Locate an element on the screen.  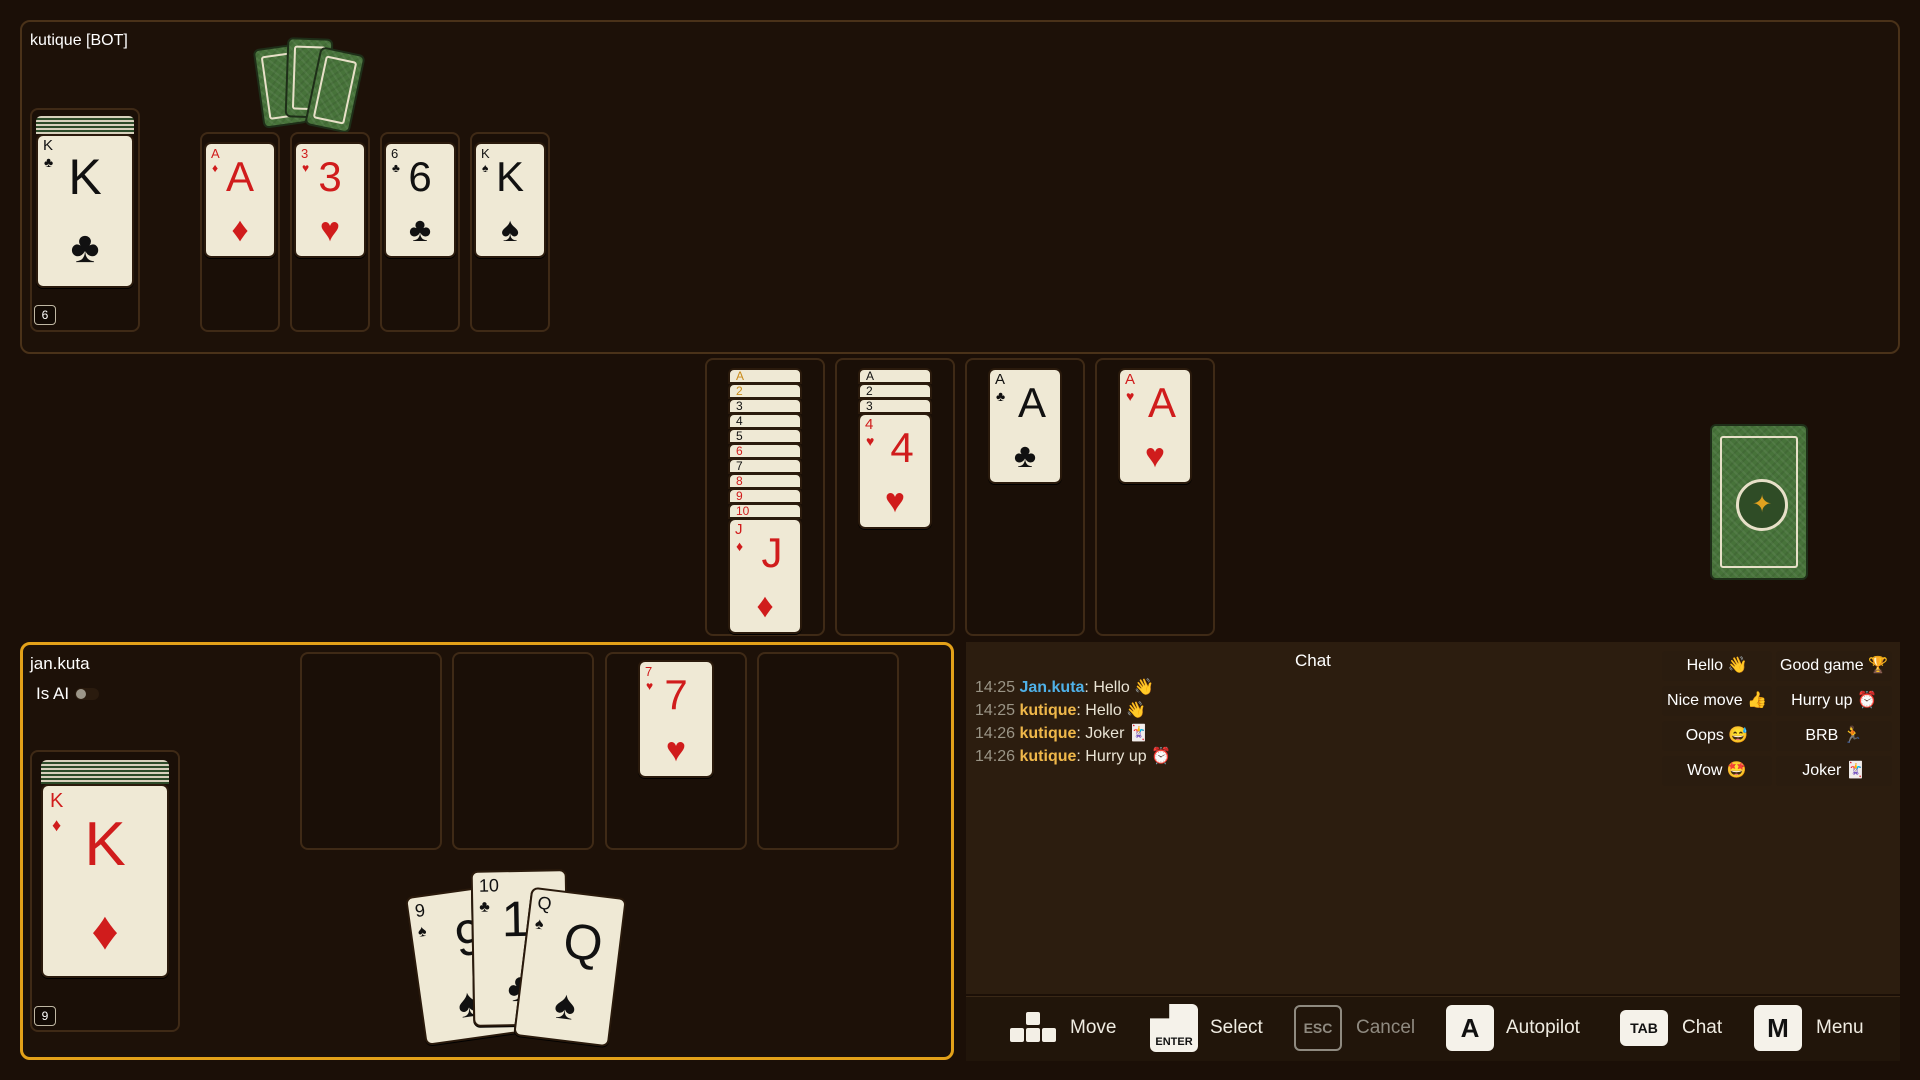
quick-chat-hurry-up: Hurry up ⏰ is located at coordinates (1834, 701).